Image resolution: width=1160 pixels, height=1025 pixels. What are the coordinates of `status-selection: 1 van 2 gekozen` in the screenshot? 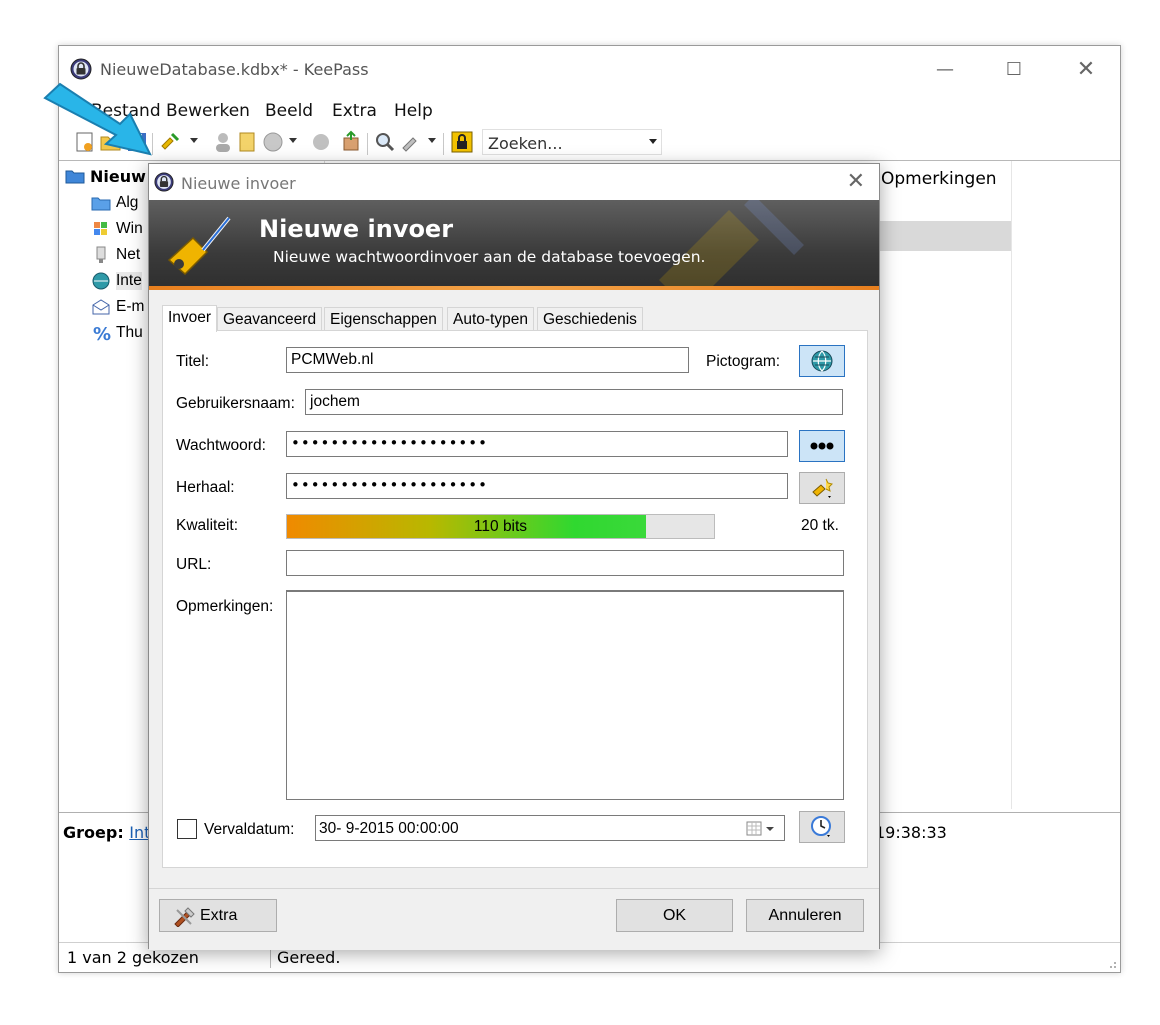 It's located at (133, 957).